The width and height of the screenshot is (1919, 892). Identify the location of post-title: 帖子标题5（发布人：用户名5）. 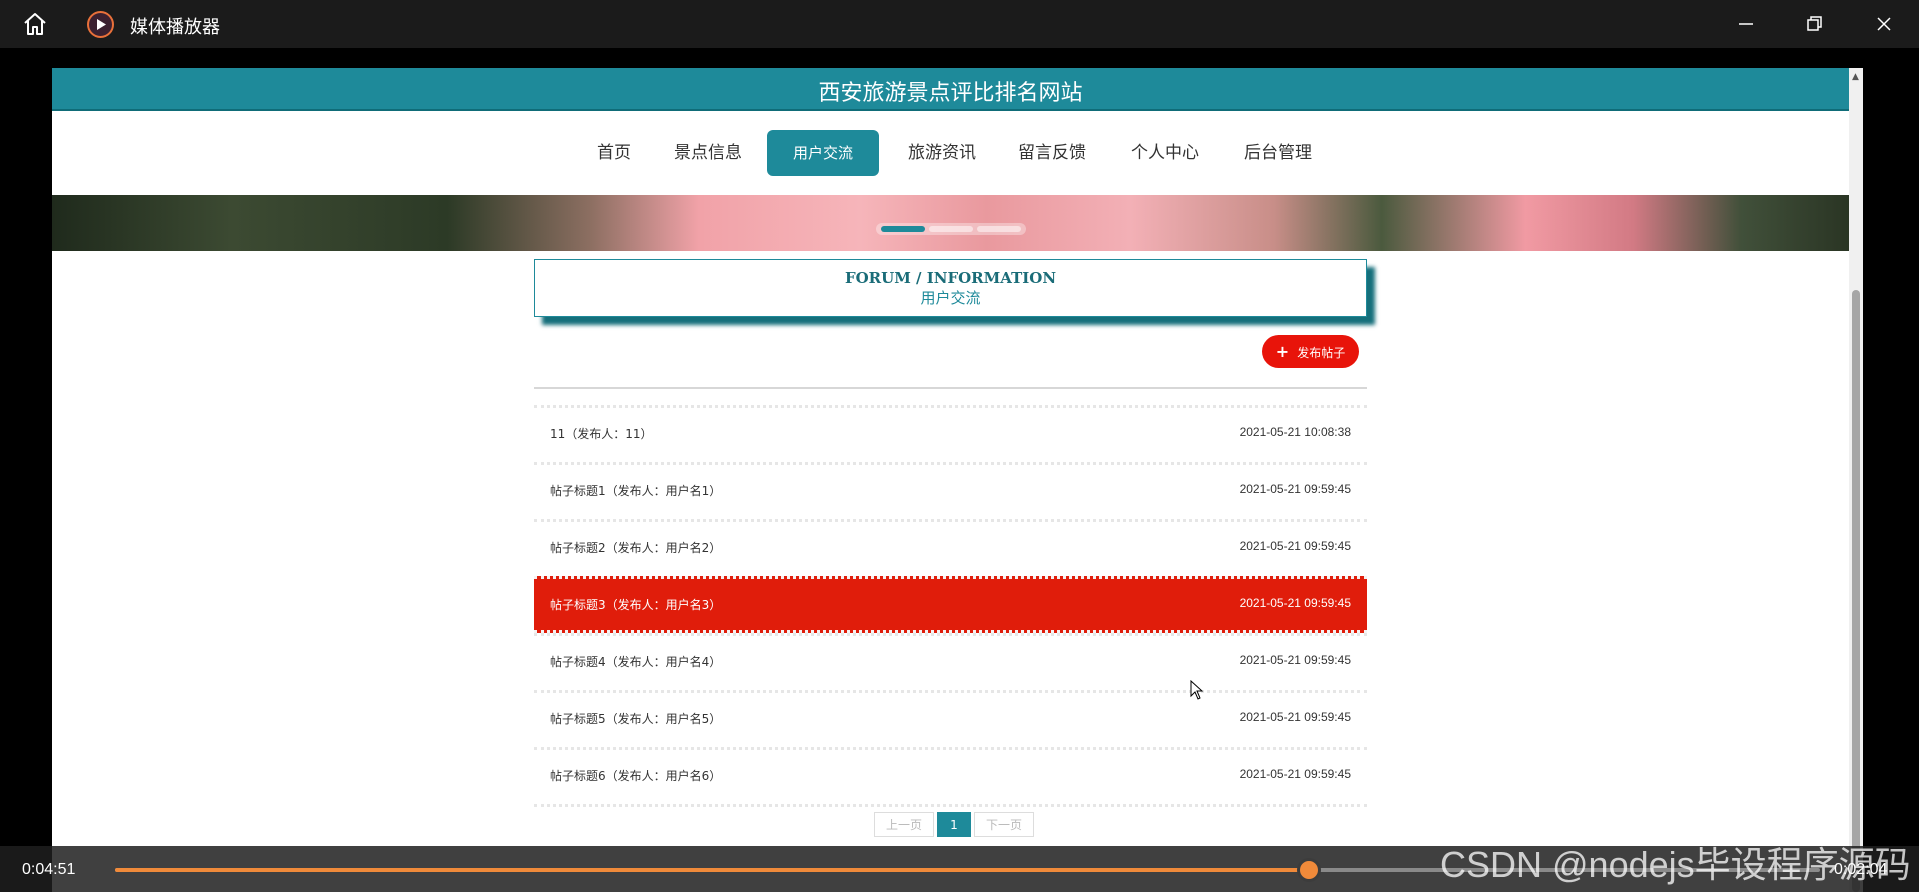
(636, 719).